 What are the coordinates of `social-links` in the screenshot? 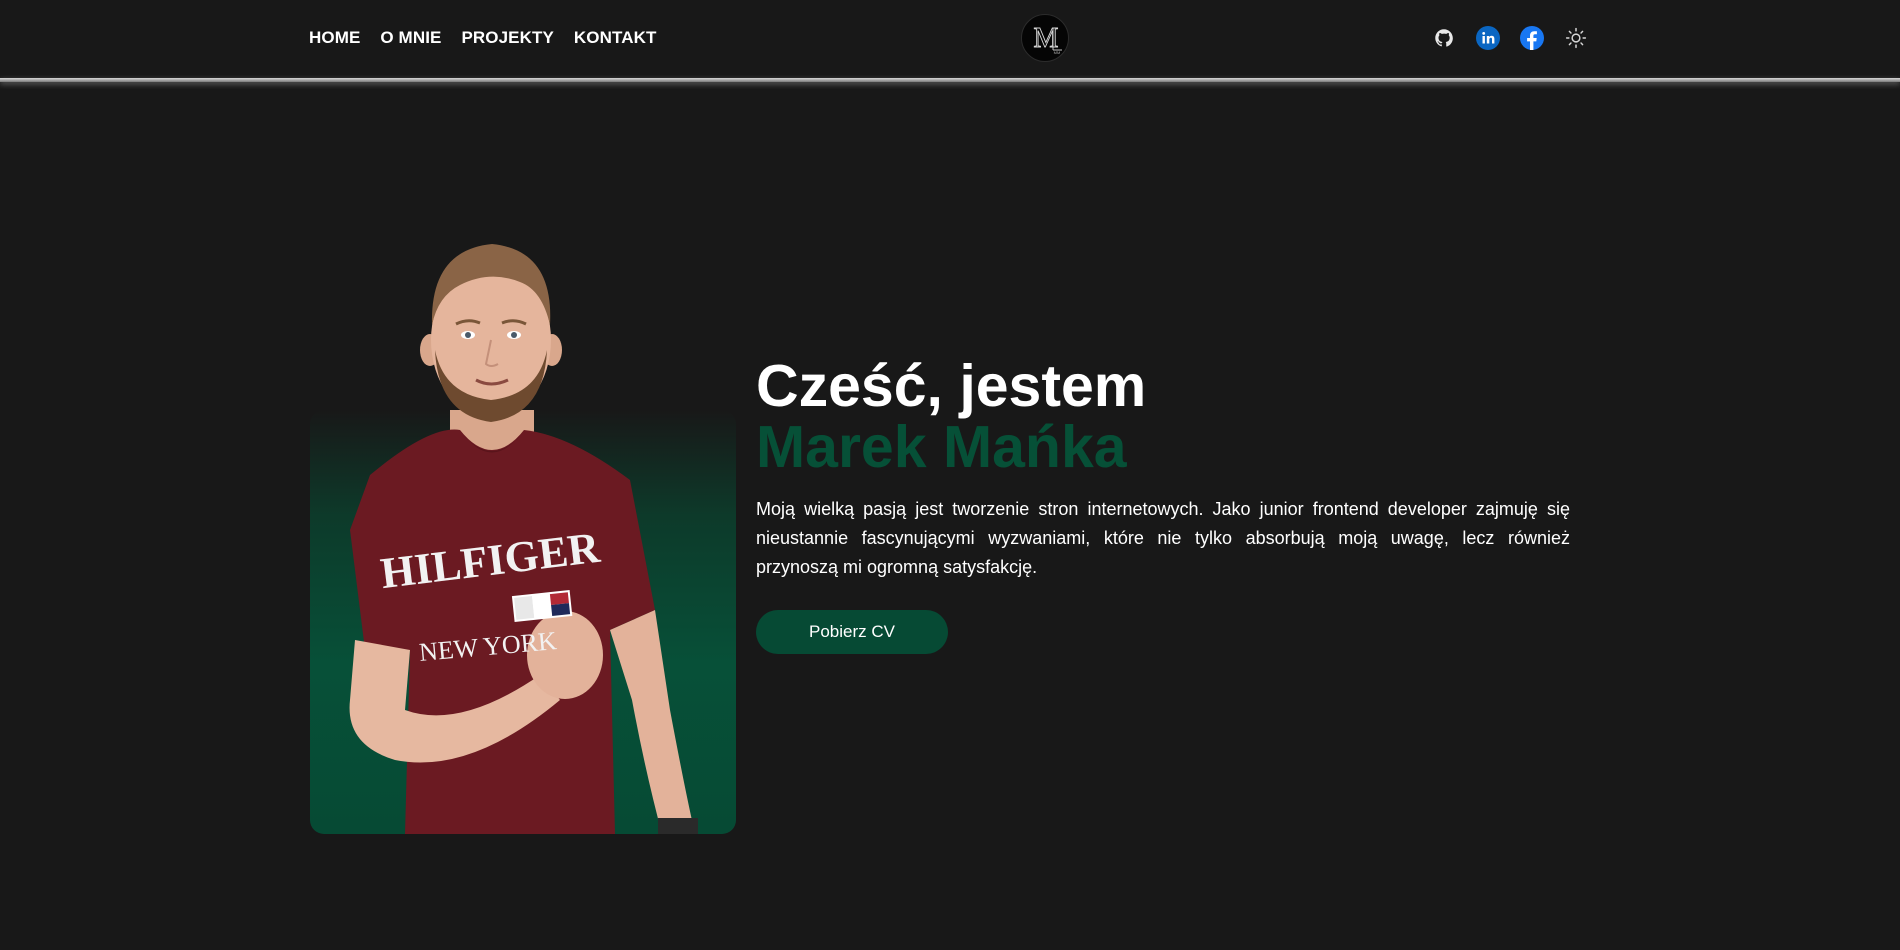 It's located at (1510, 38).